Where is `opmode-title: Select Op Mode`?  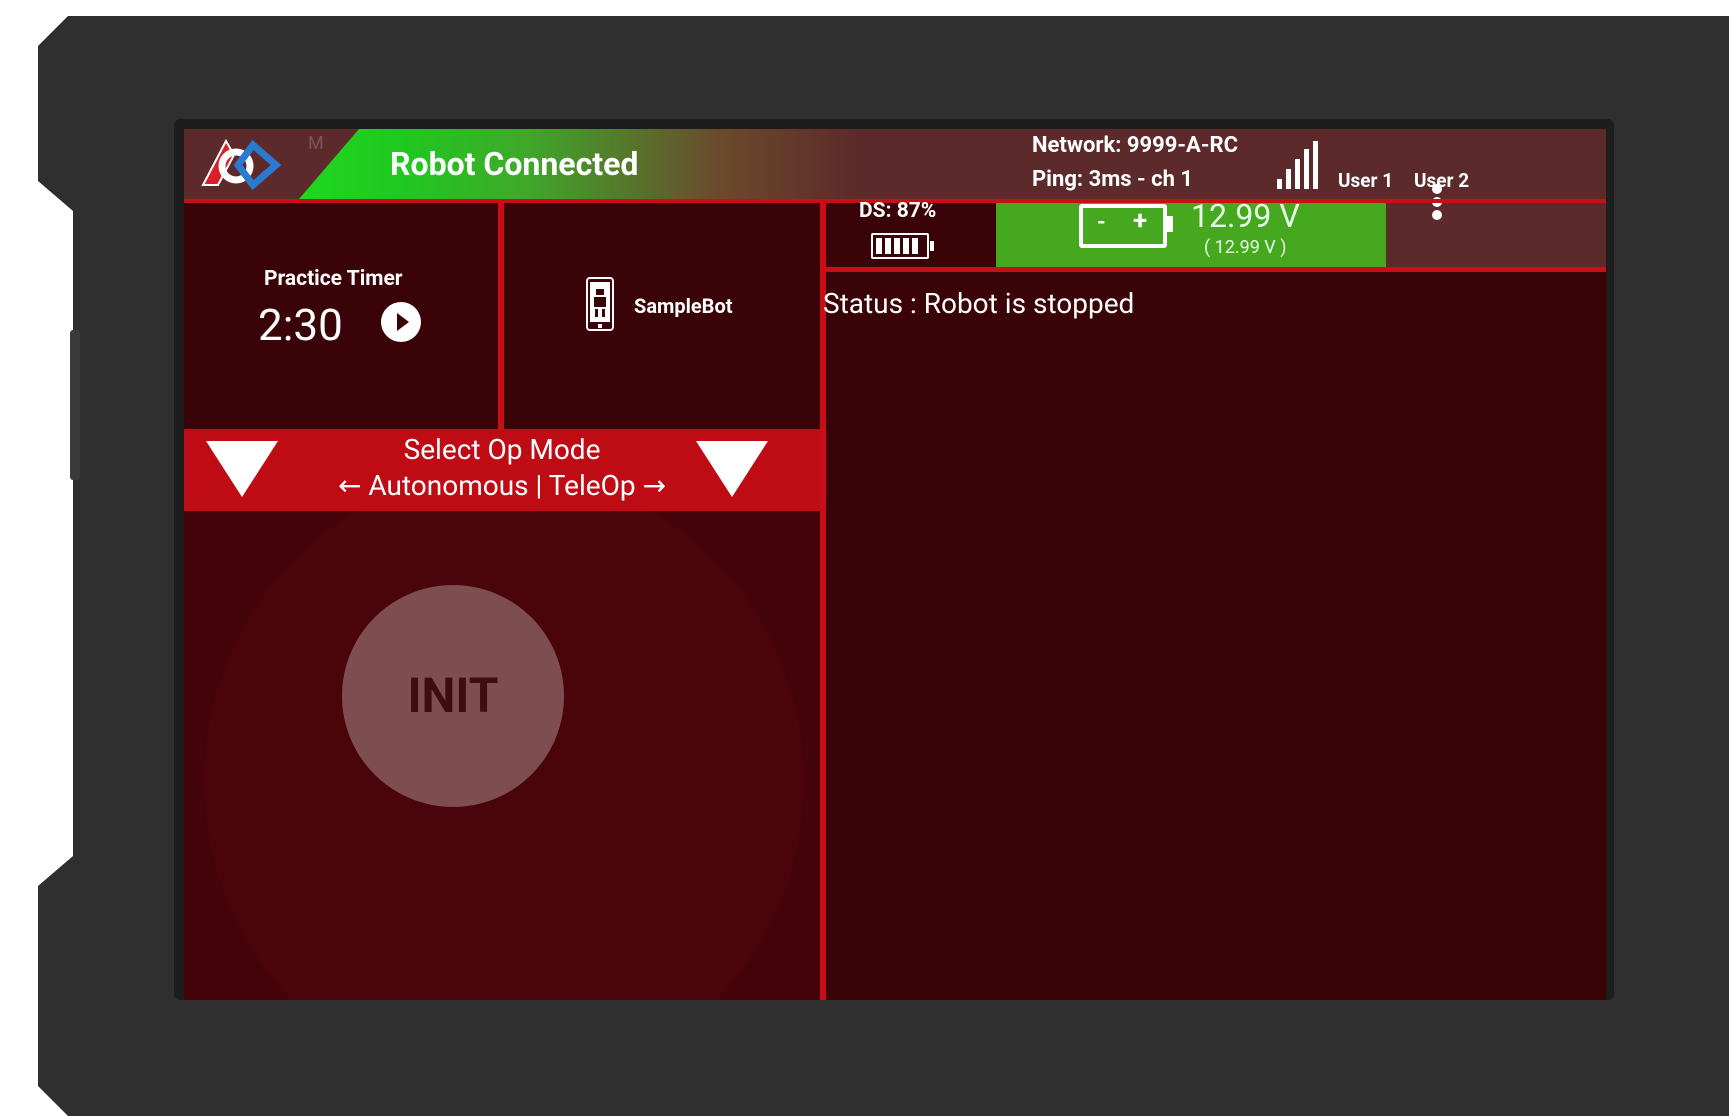
opmode-title: Select Op Mode is located at coordinates (502, 449).